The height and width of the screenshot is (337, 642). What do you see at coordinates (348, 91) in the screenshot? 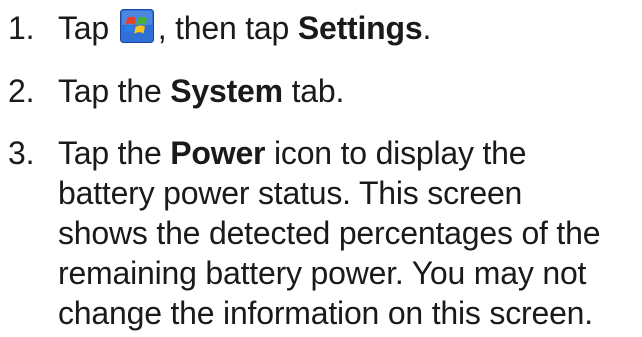
I see `step-text: Tap the System tab.` at bounding box center [348, 91].